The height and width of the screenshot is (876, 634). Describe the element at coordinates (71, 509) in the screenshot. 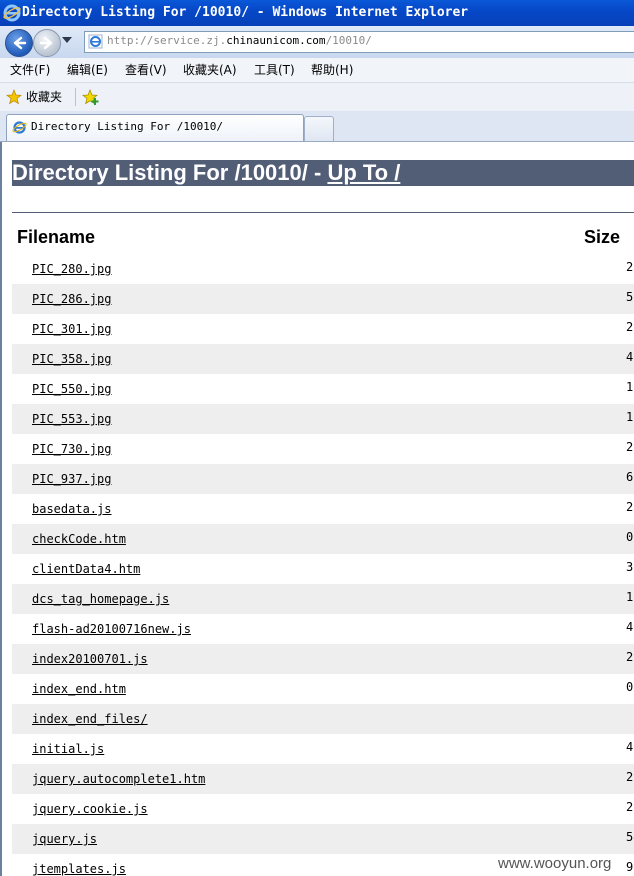

I see `file-link: basedata.js` at that location.